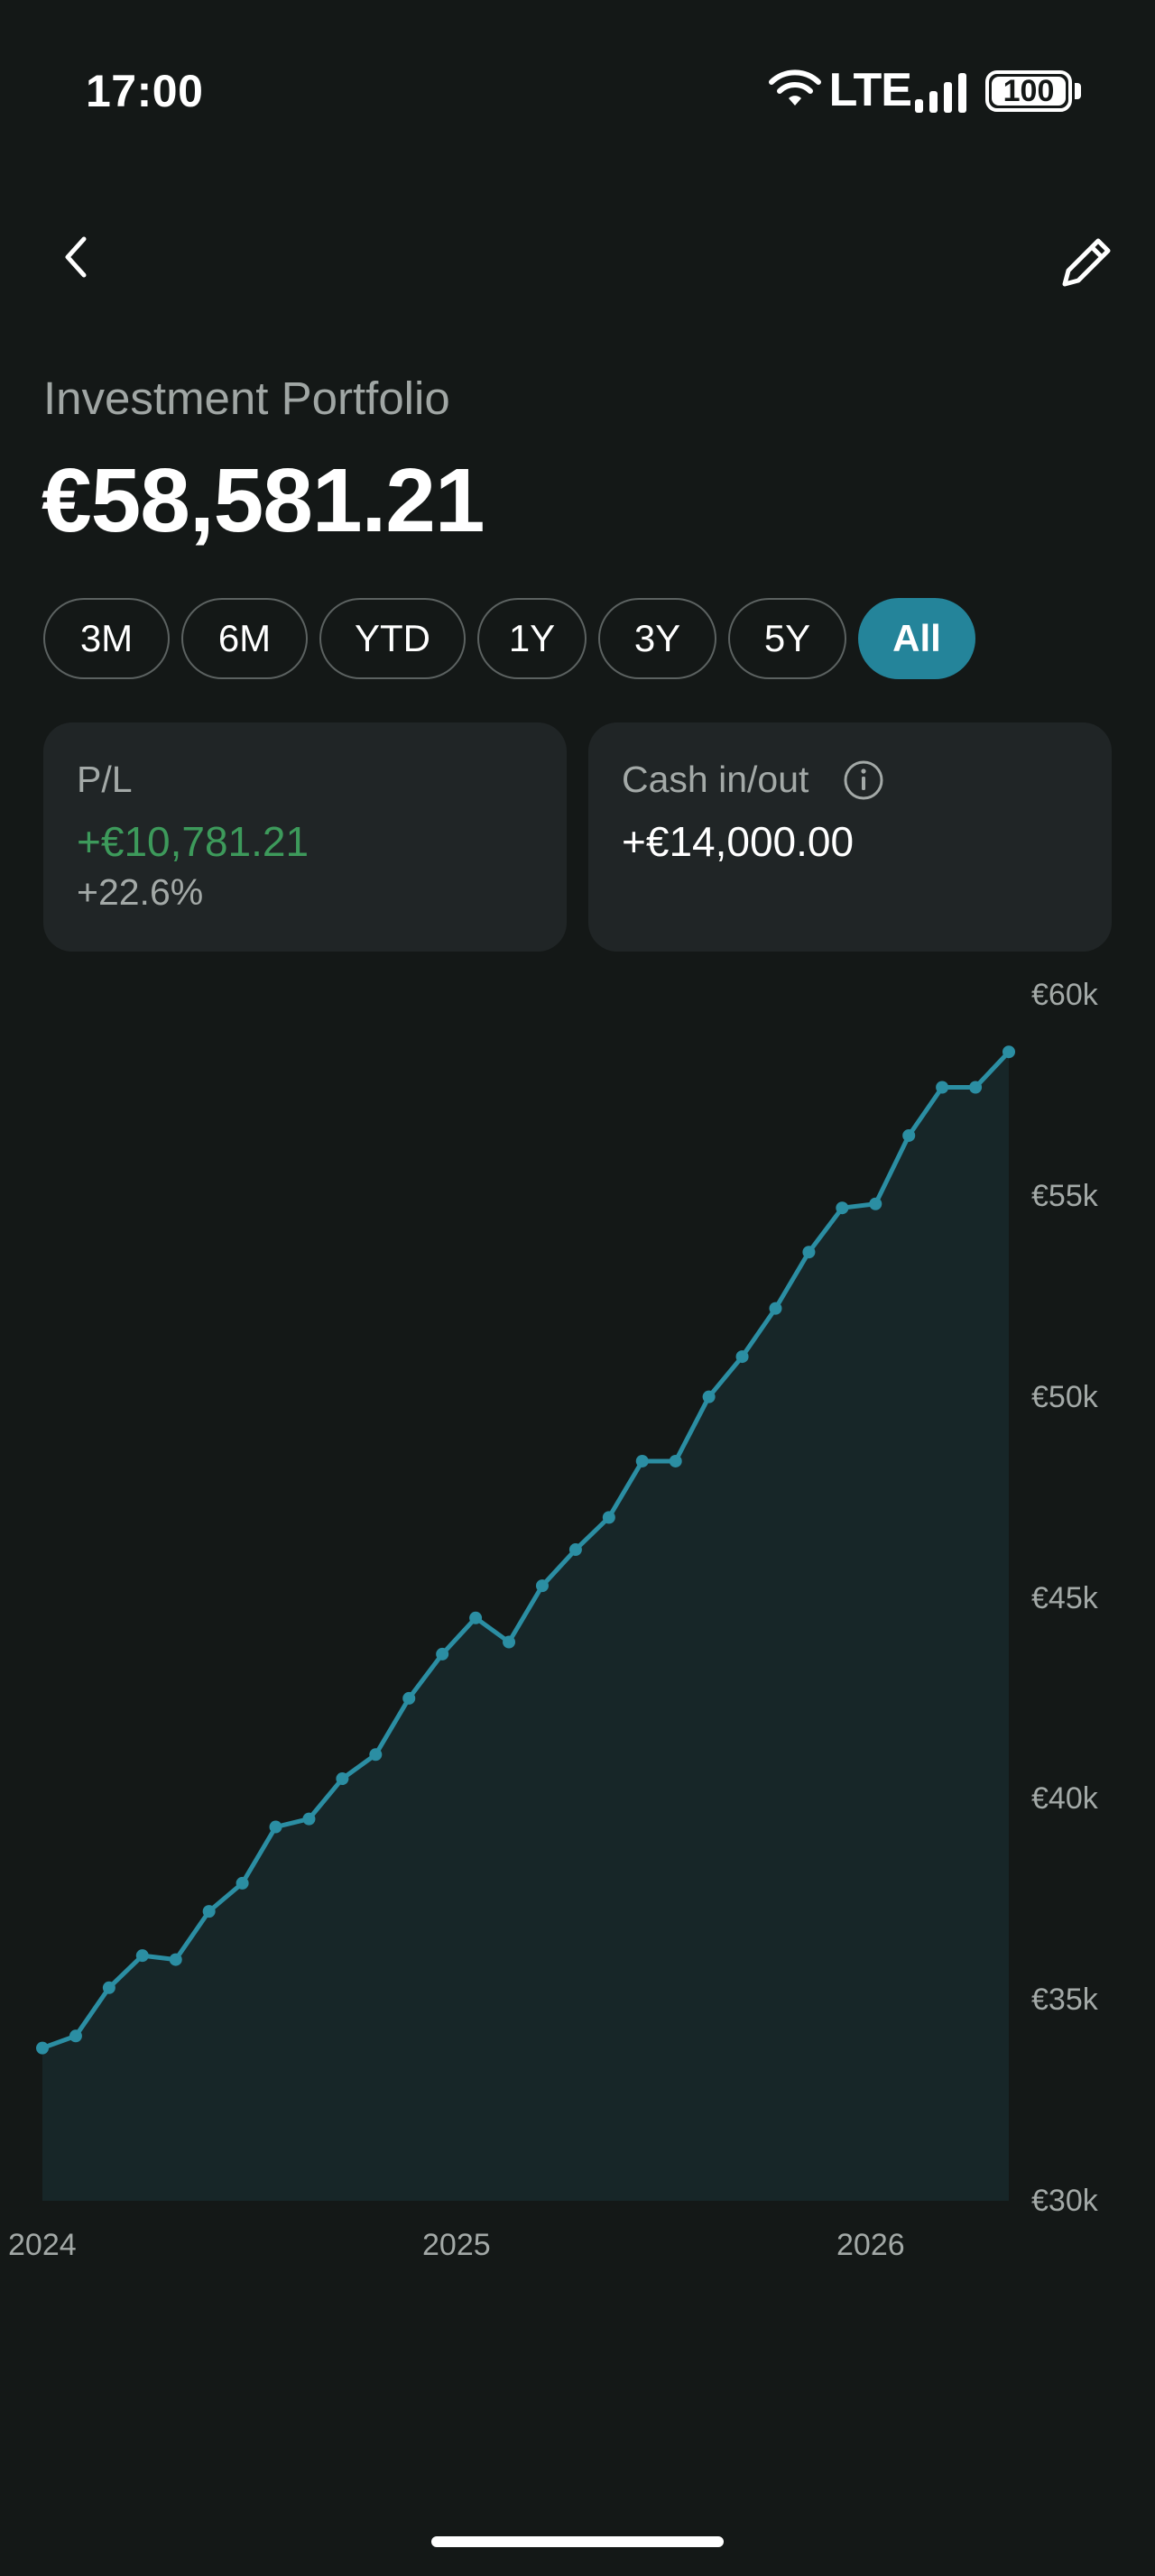 This screenshot has height=2576, width=1155. I want to click on pl-label: P/L, so click(105, 779).